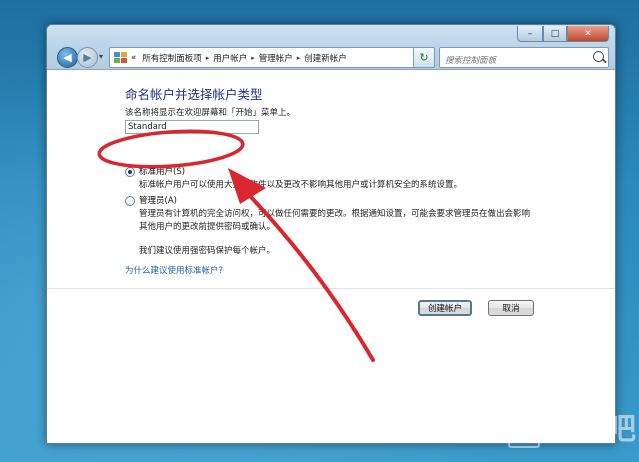  I want to click on create-account-button: 创建帐户, so click(445, 308).